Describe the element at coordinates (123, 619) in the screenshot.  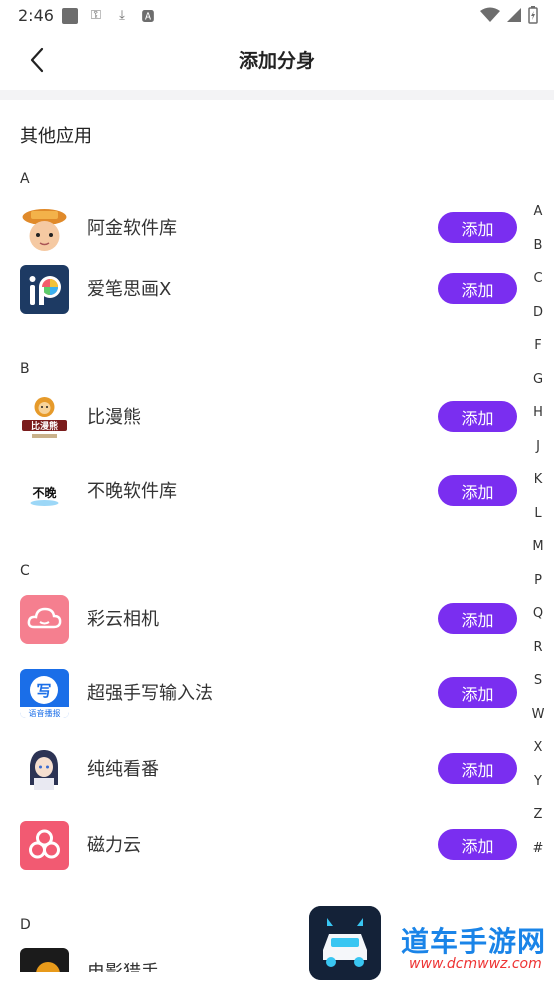
I see `app-name: 彩云相机` at that location.